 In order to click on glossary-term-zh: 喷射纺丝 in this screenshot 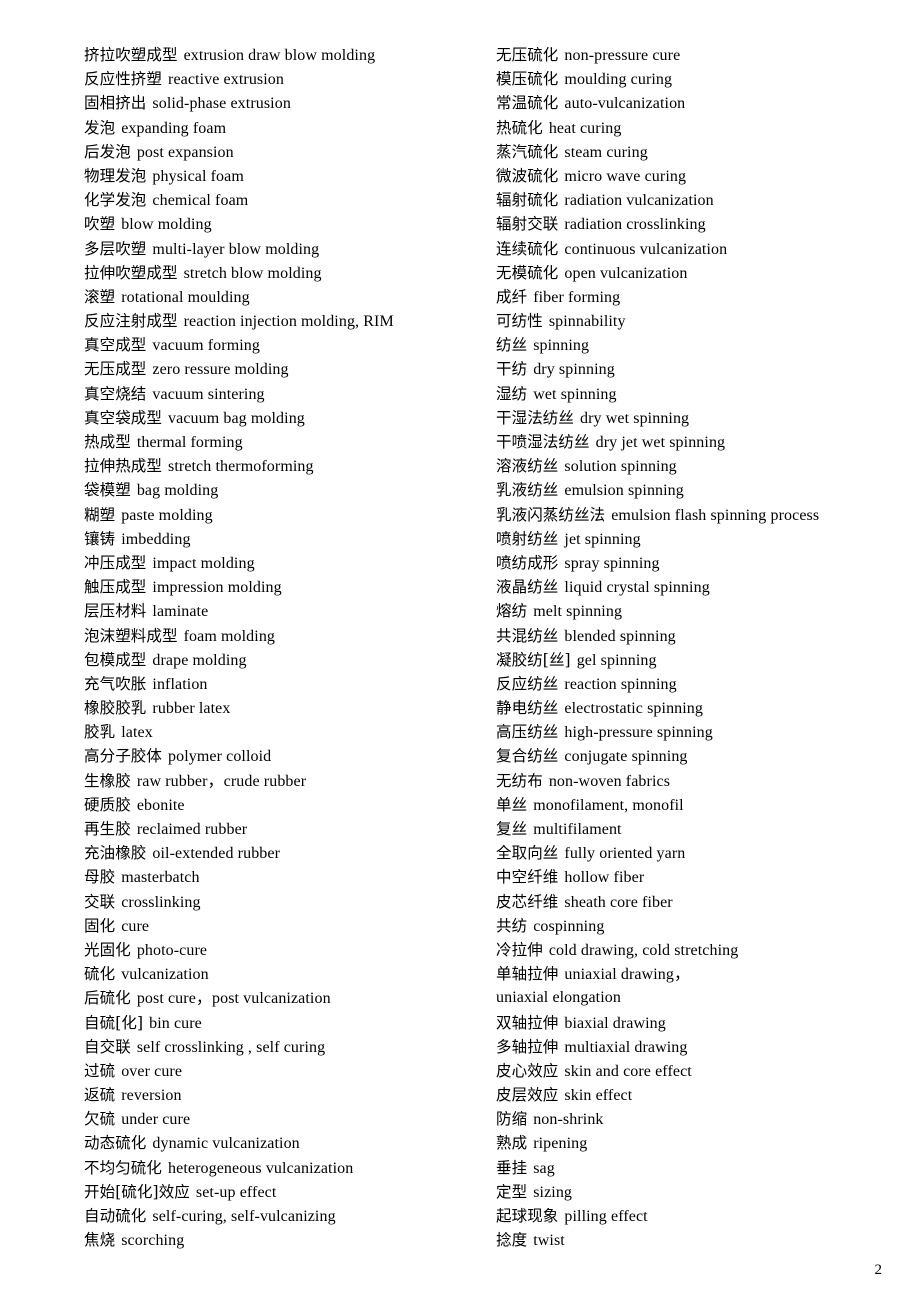, I will do `click(527, 538)`.